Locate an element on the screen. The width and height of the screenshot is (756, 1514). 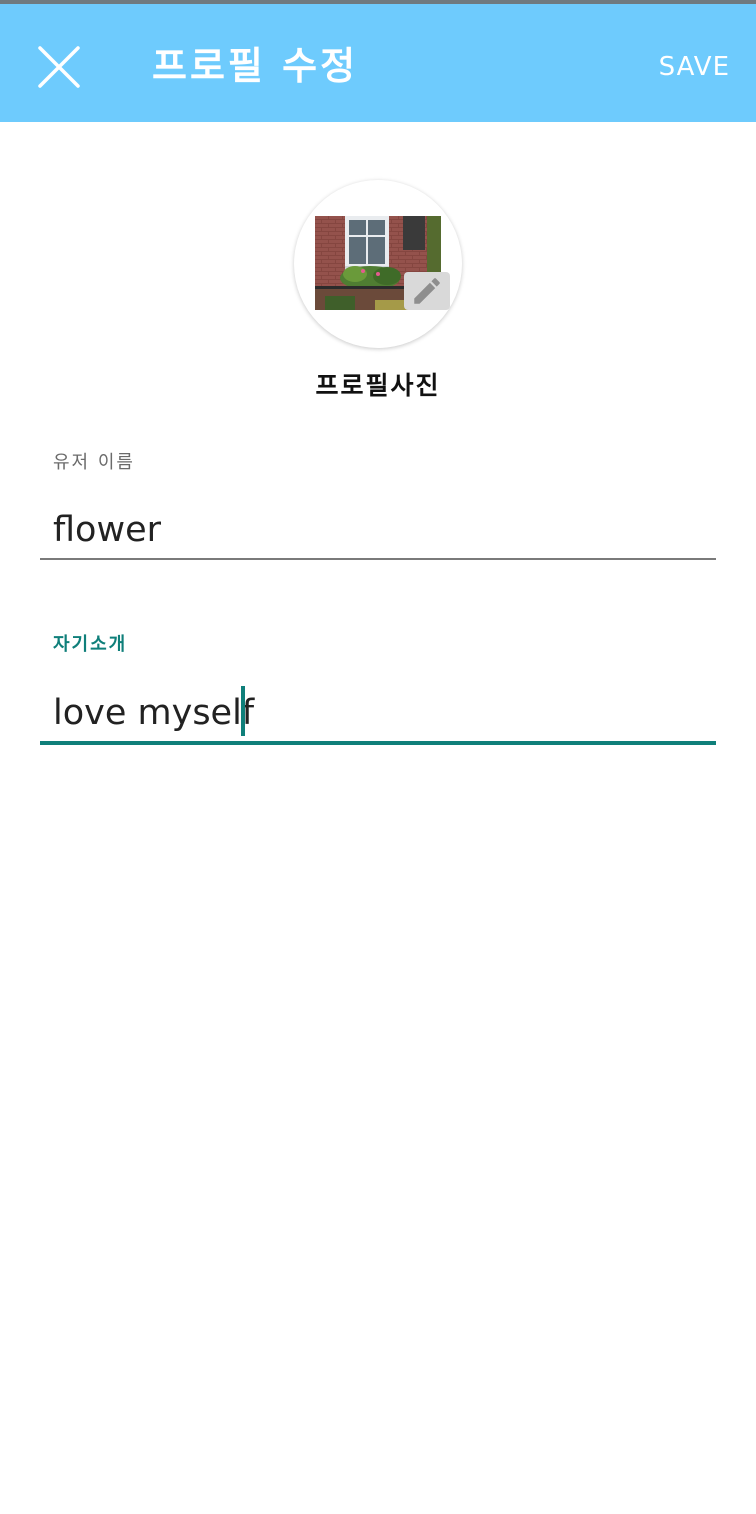
pencil-icon is located at coordinates (427, 291).